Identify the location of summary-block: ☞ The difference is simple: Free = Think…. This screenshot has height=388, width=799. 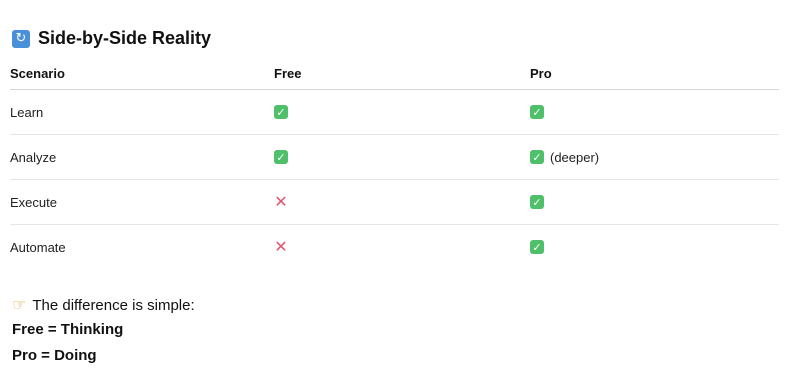
(103, 331).